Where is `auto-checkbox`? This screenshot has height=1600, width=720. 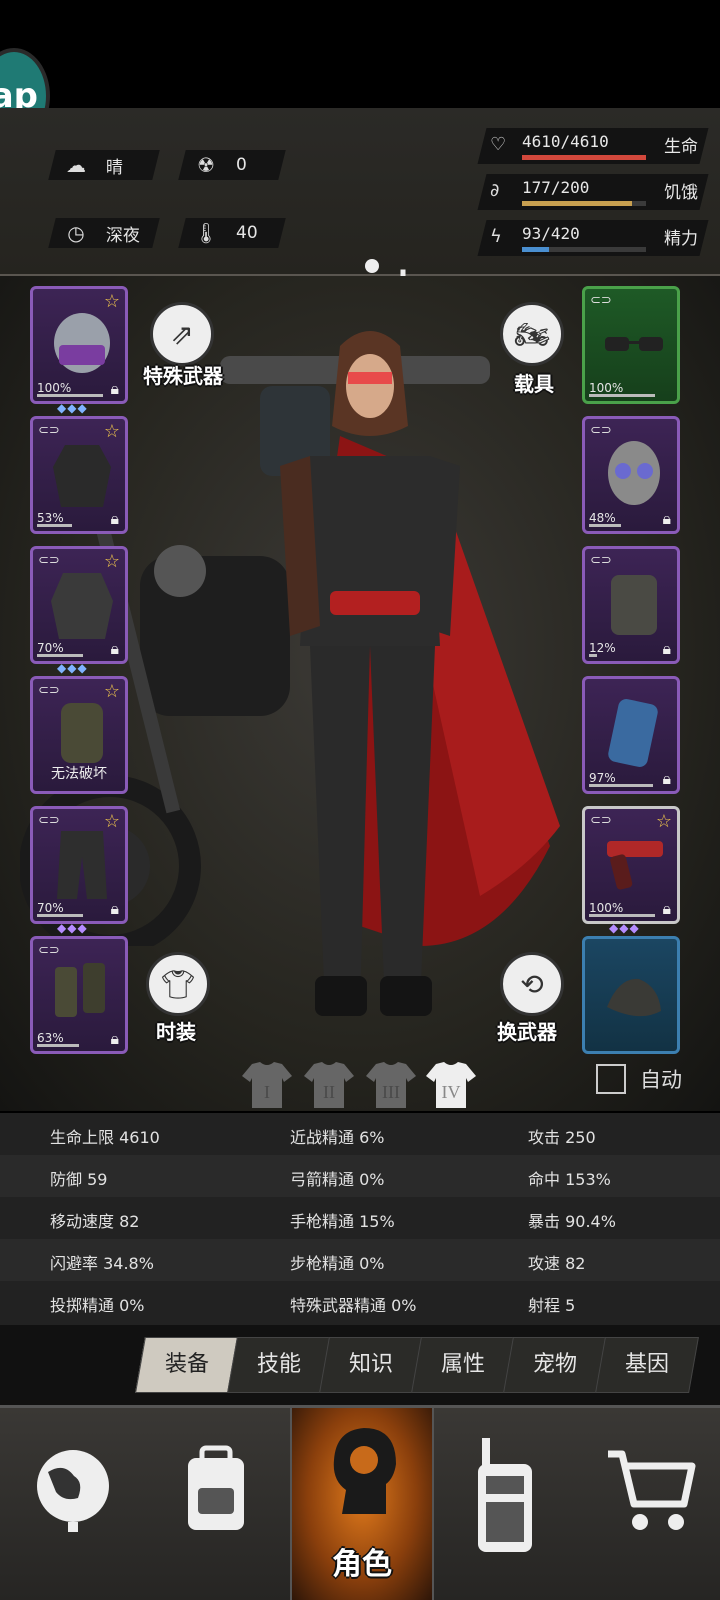 auto-checkbox is located at coordinates (611, 1079).